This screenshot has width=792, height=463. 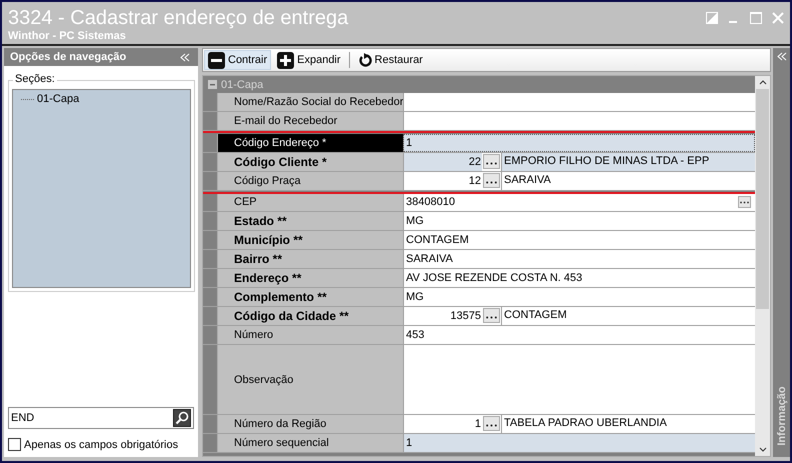 What do you see at coordinates (579, 202) in the screenshot?
I see `field-value: 38408010` at bounding box center [579, 202].